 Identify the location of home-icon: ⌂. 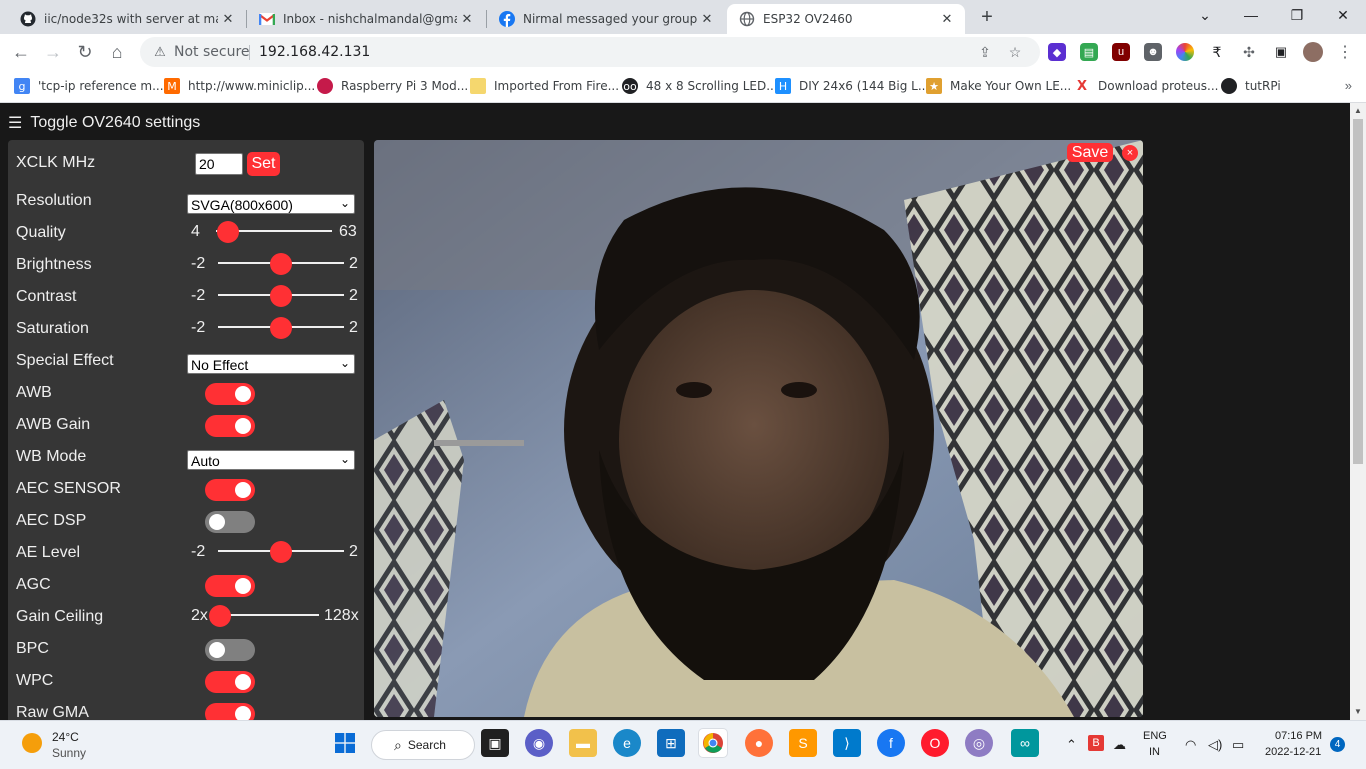
(117, 52).